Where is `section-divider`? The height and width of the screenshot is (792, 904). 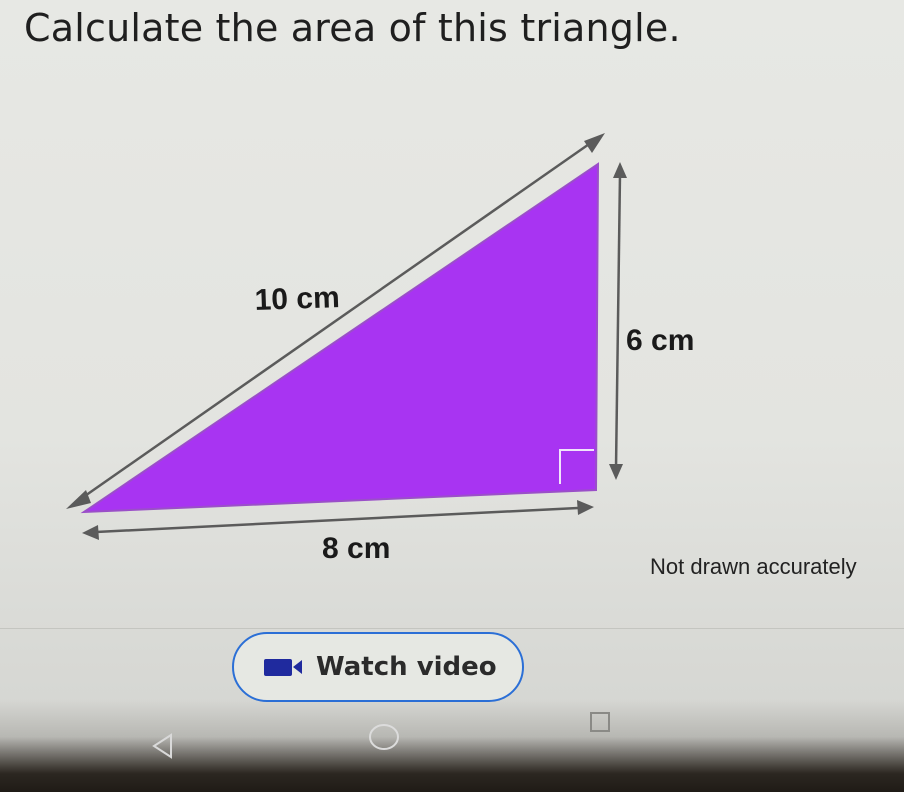
section-divider is located at coordinates (452, 628).